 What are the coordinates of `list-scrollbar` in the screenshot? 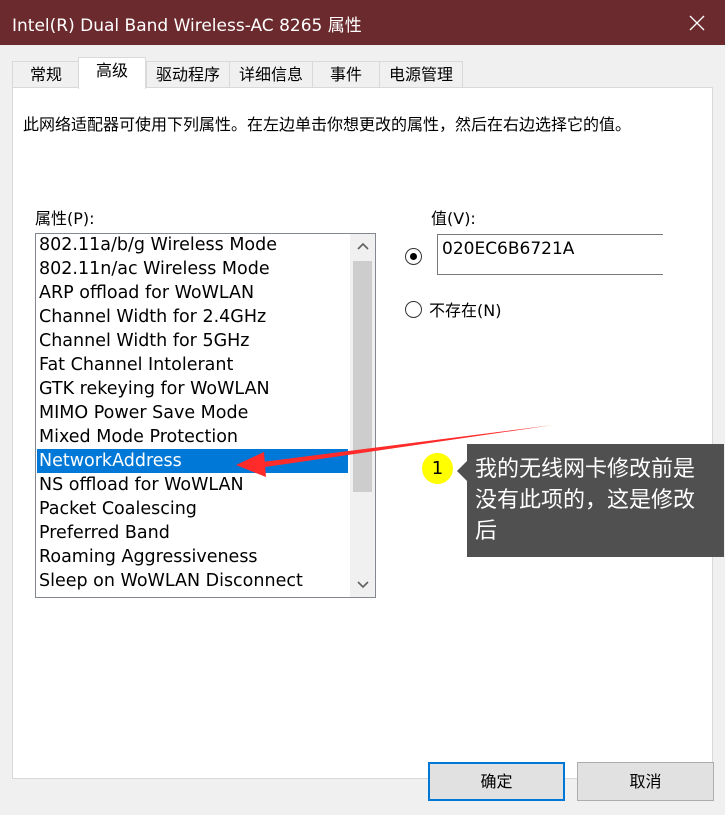 It's located at (362, 415).